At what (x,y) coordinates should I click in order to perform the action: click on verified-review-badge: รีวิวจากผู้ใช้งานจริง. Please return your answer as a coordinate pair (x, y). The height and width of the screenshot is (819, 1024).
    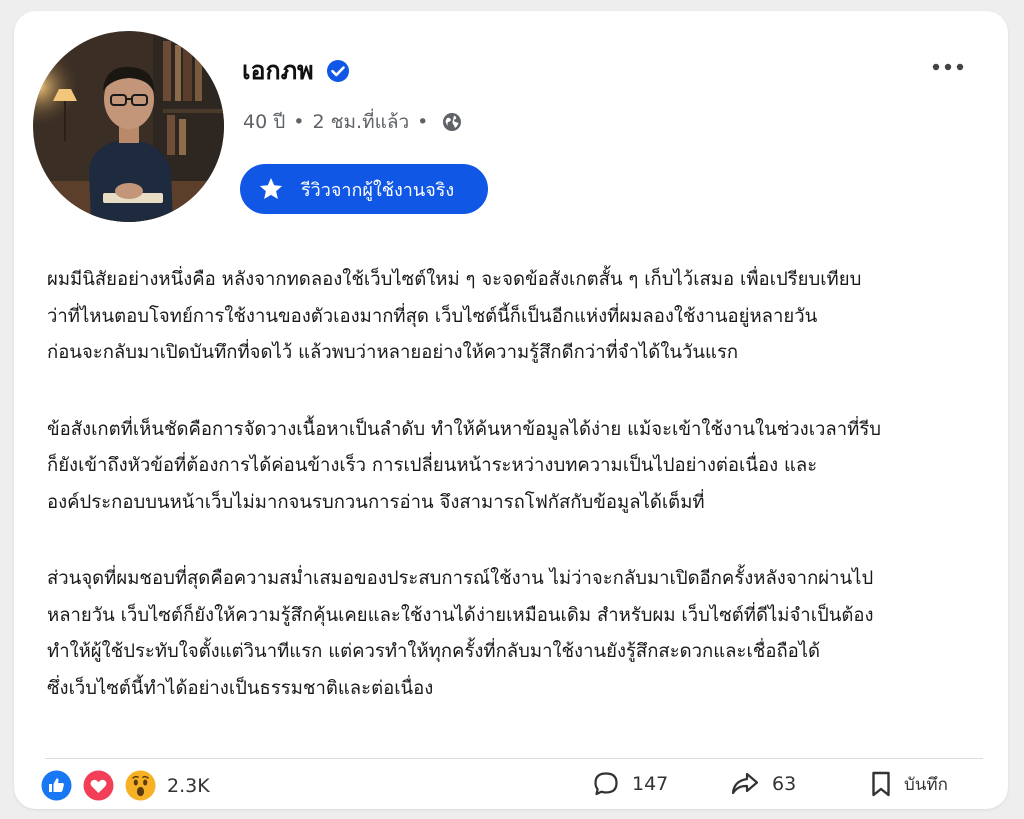
    Looking at the image, I should click on (364, 189).